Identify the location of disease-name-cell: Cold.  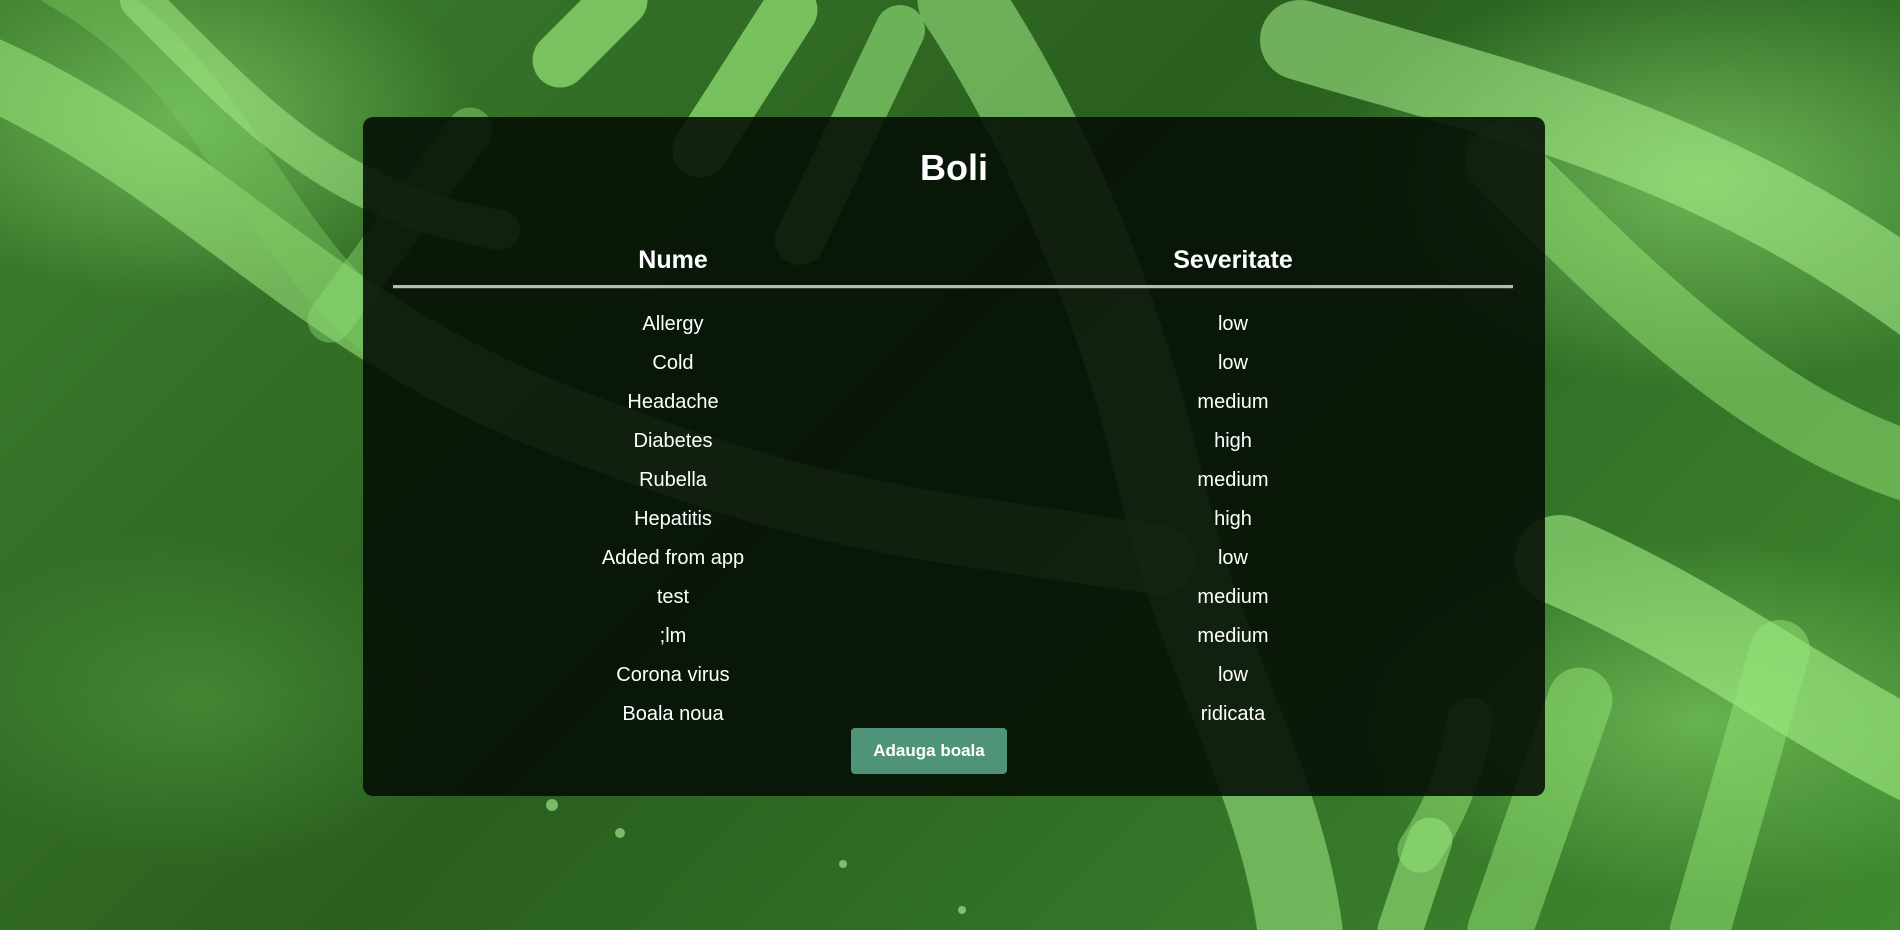
(673, 363).